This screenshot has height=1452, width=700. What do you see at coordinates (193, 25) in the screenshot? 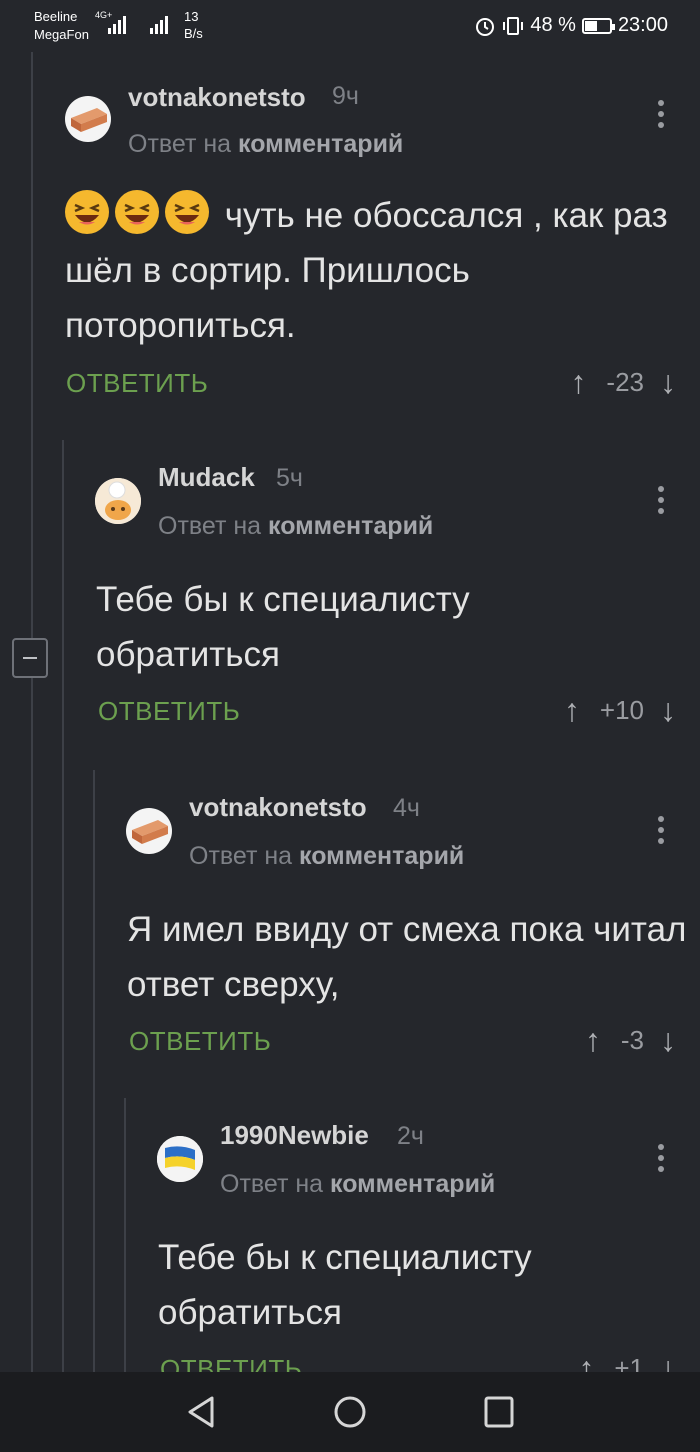
I see `network-speed: 13 B/s` at bounding box center [193, 25].